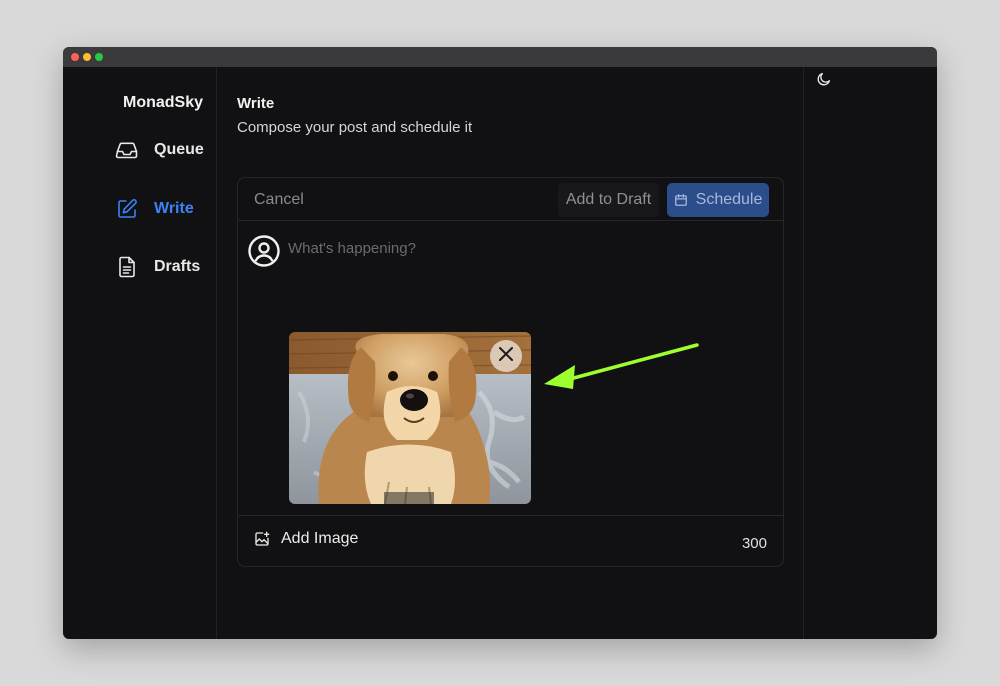 Image resolution: width=1000 pixels, height=686 pixels. What do you see at coordinates (87, 57) in the screenshot?
I see `minimize-window-button` at bounding box center [87, 57].